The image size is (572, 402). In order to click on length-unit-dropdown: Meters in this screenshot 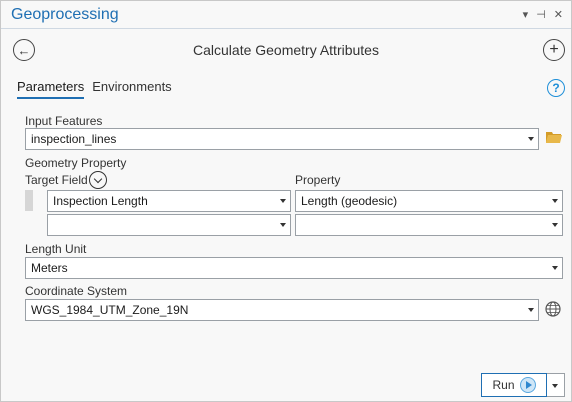, I will do `click(294, 268)`.